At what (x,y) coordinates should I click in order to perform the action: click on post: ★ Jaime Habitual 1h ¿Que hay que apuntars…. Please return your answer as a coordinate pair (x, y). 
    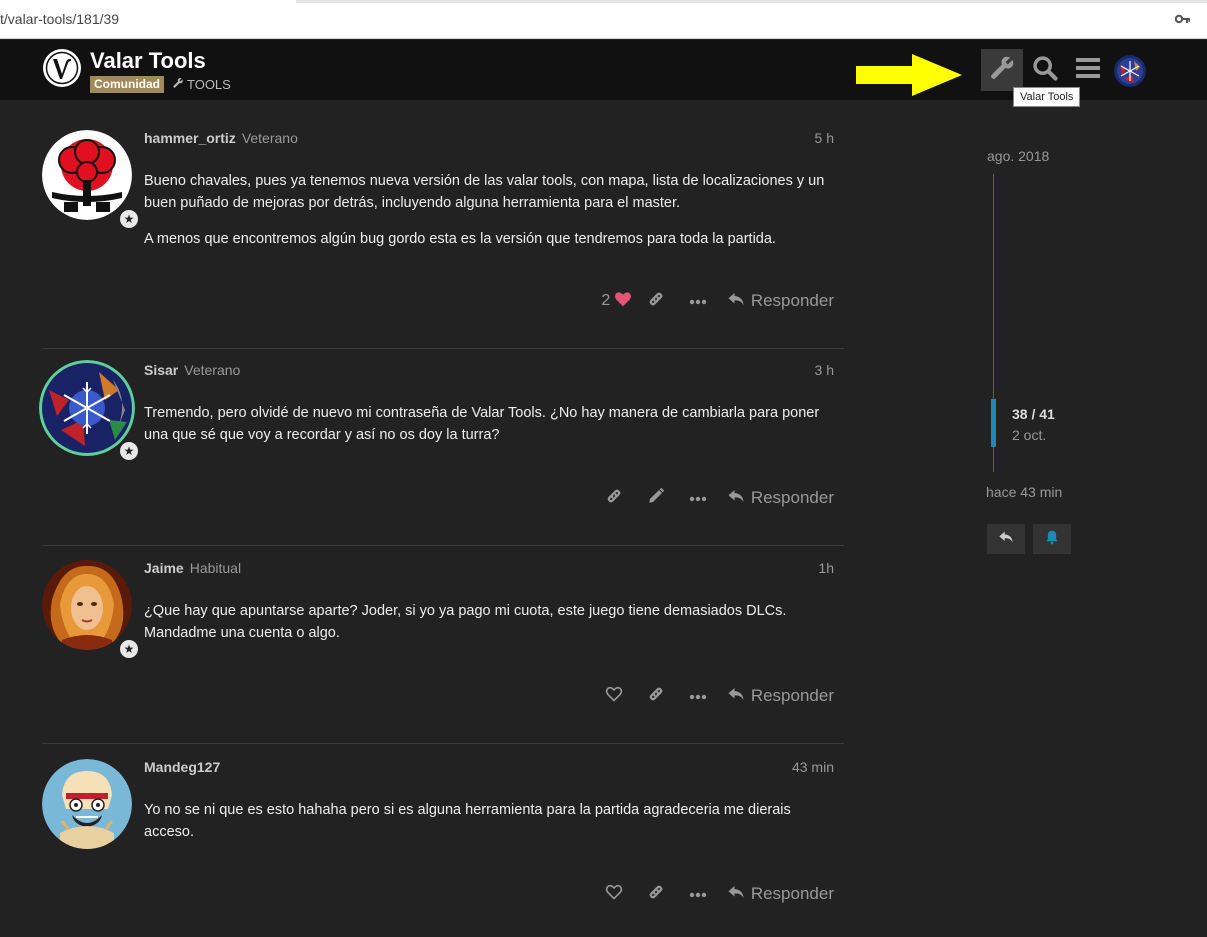
    Looking at the image, I should click on (443, 640).